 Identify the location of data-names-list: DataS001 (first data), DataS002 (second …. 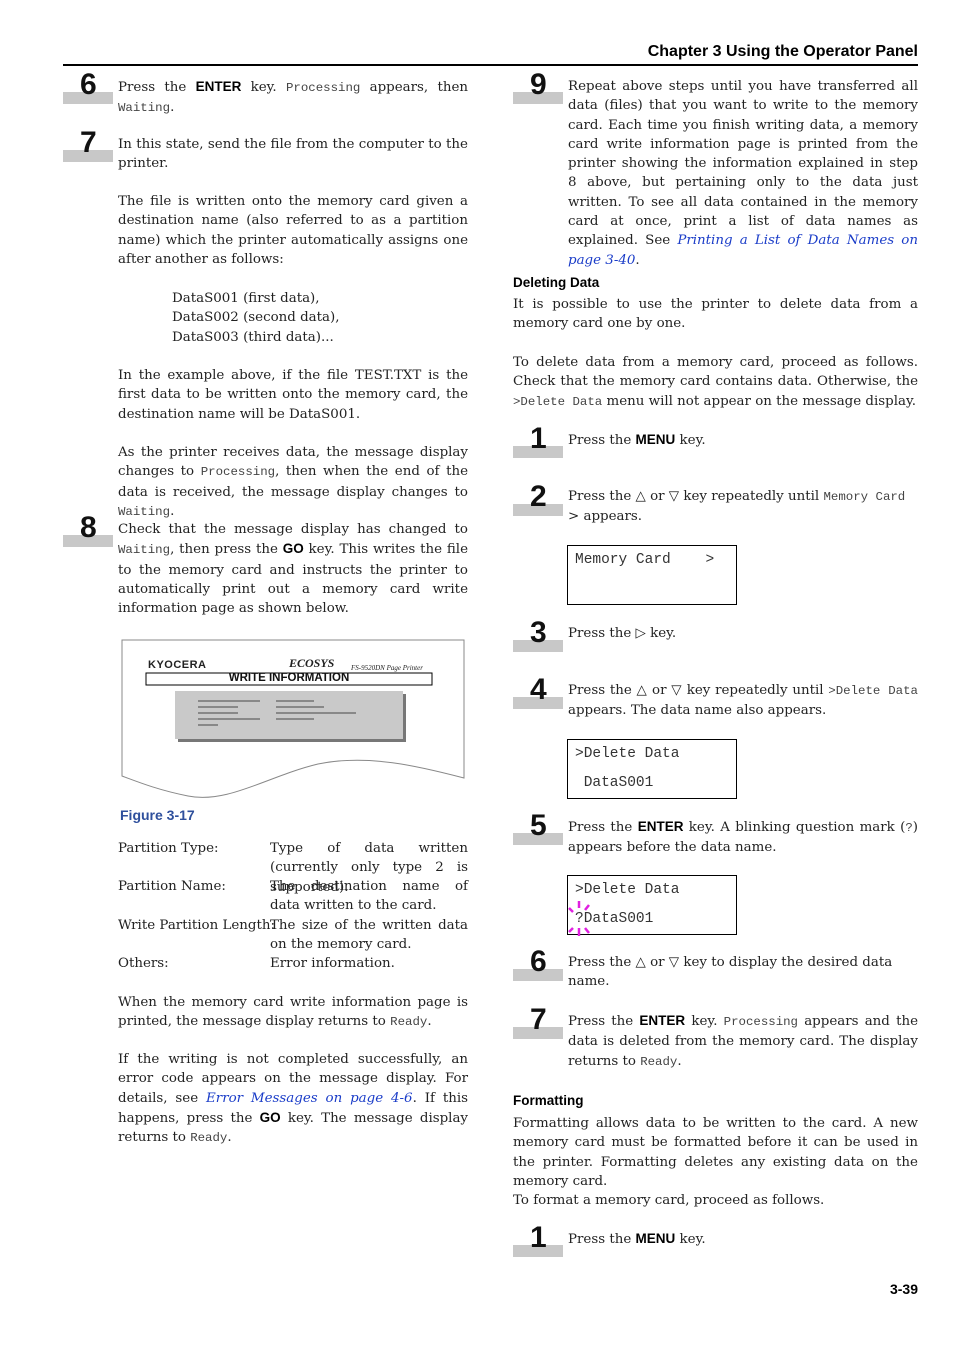
(322, 318).